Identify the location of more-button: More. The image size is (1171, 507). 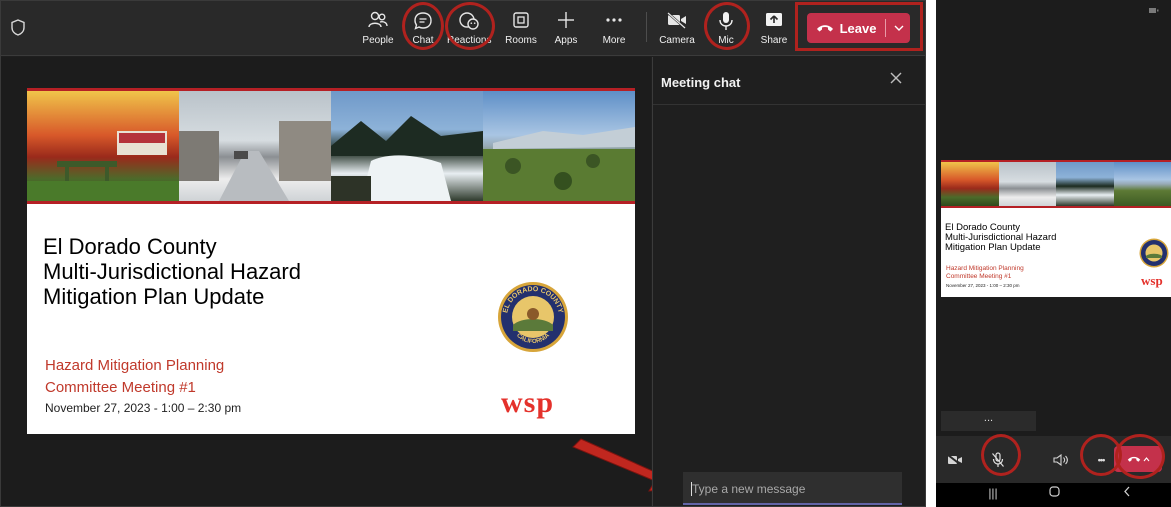
(614, 29).